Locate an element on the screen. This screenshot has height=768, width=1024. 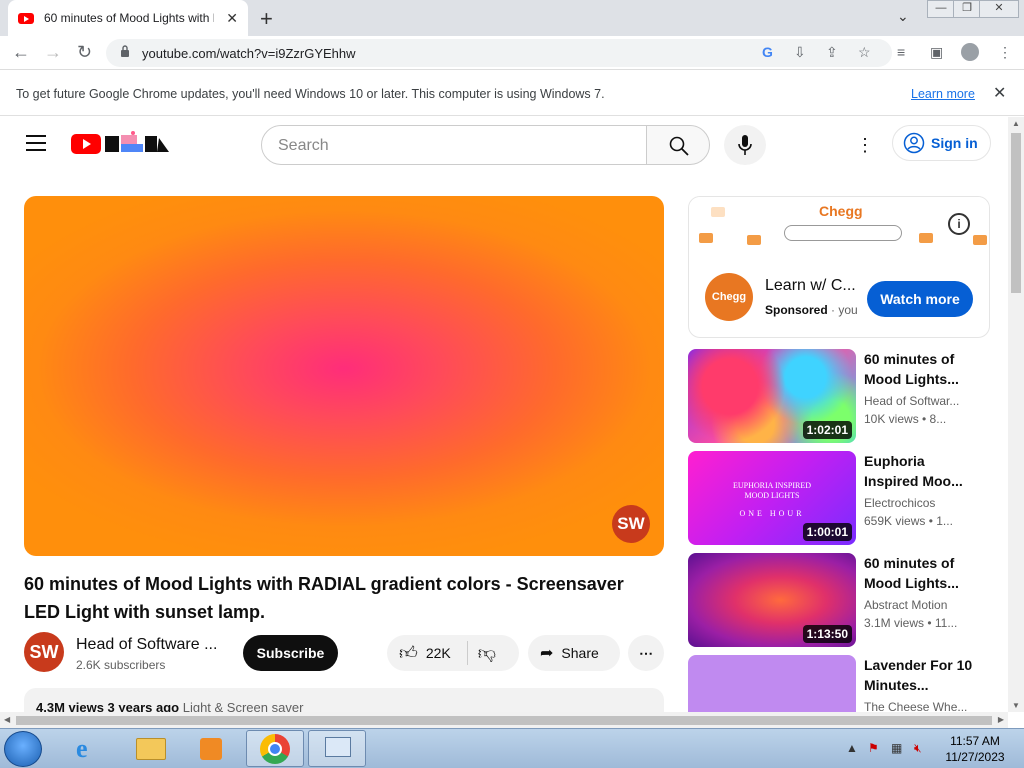
learn-more-link: Learn more is located at coordinates (943, 94).